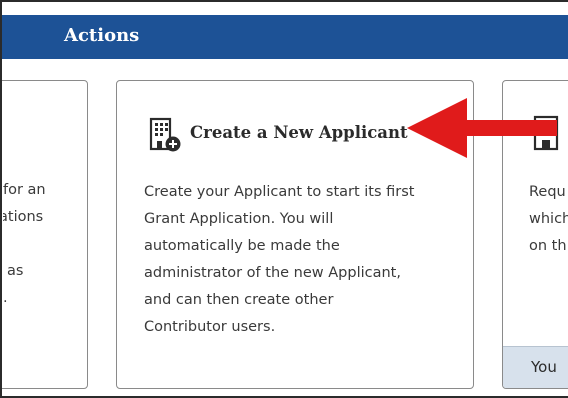  What do you see at coordinates (15, 271) in the screenshot?
I see `left-card-line: as` at bounding box center [15, 271].